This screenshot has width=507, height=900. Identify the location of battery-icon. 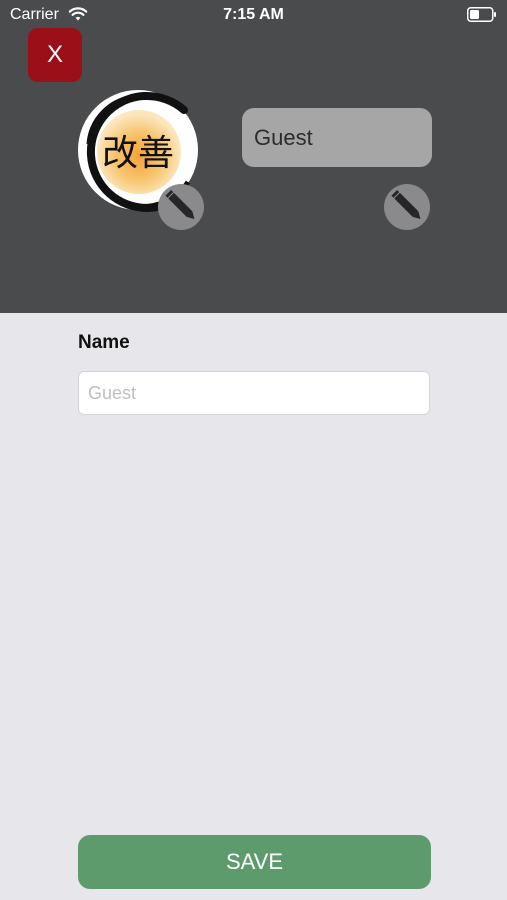
(481, 14).